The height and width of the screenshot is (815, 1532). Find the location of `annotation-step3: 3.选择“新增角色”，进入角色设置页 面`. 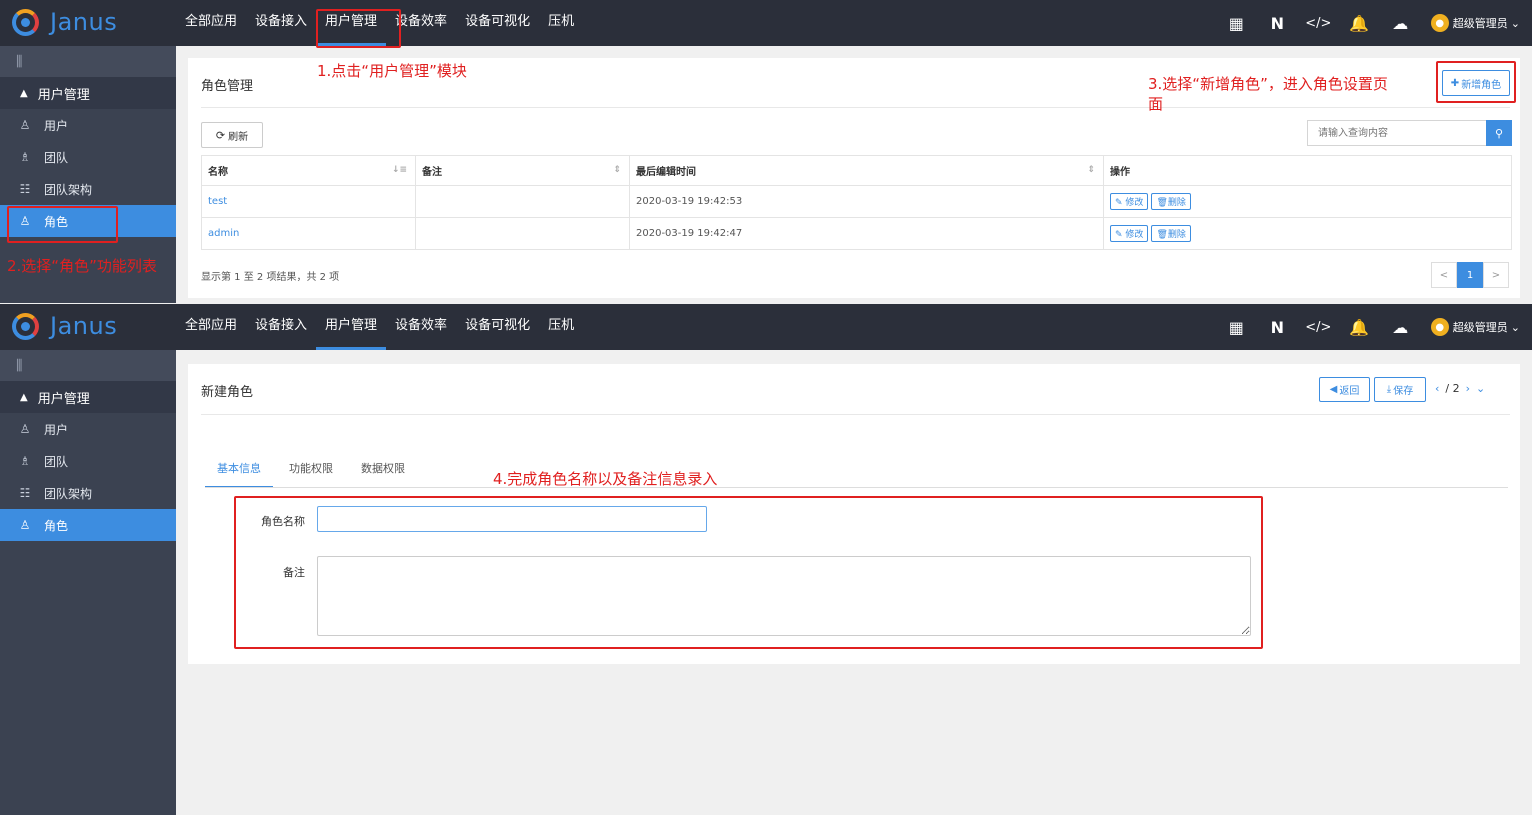

annotation-step3: 3.选择“新增角色”，进入角色设置页 面 is located at coordinates (1268, 94).